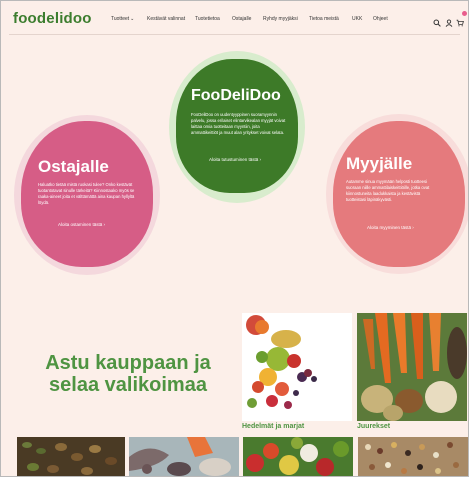 This screenshot has height=477, width=469. Describe the element at coordinates (166, 19) in the screenshot. I see `nav-item-sustainable: Kestävät valinnat` at that location.